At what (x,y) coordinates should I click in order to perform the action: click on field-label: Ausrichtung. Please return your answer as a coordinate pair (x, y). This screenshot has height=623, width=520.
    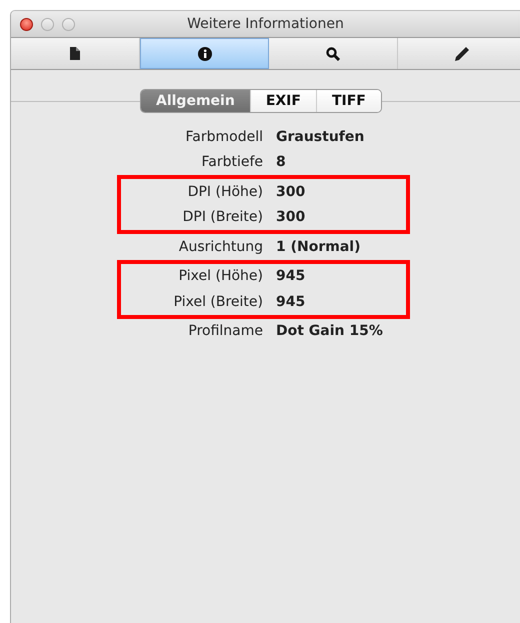
    Looking at the image, I should click on (220, 246).